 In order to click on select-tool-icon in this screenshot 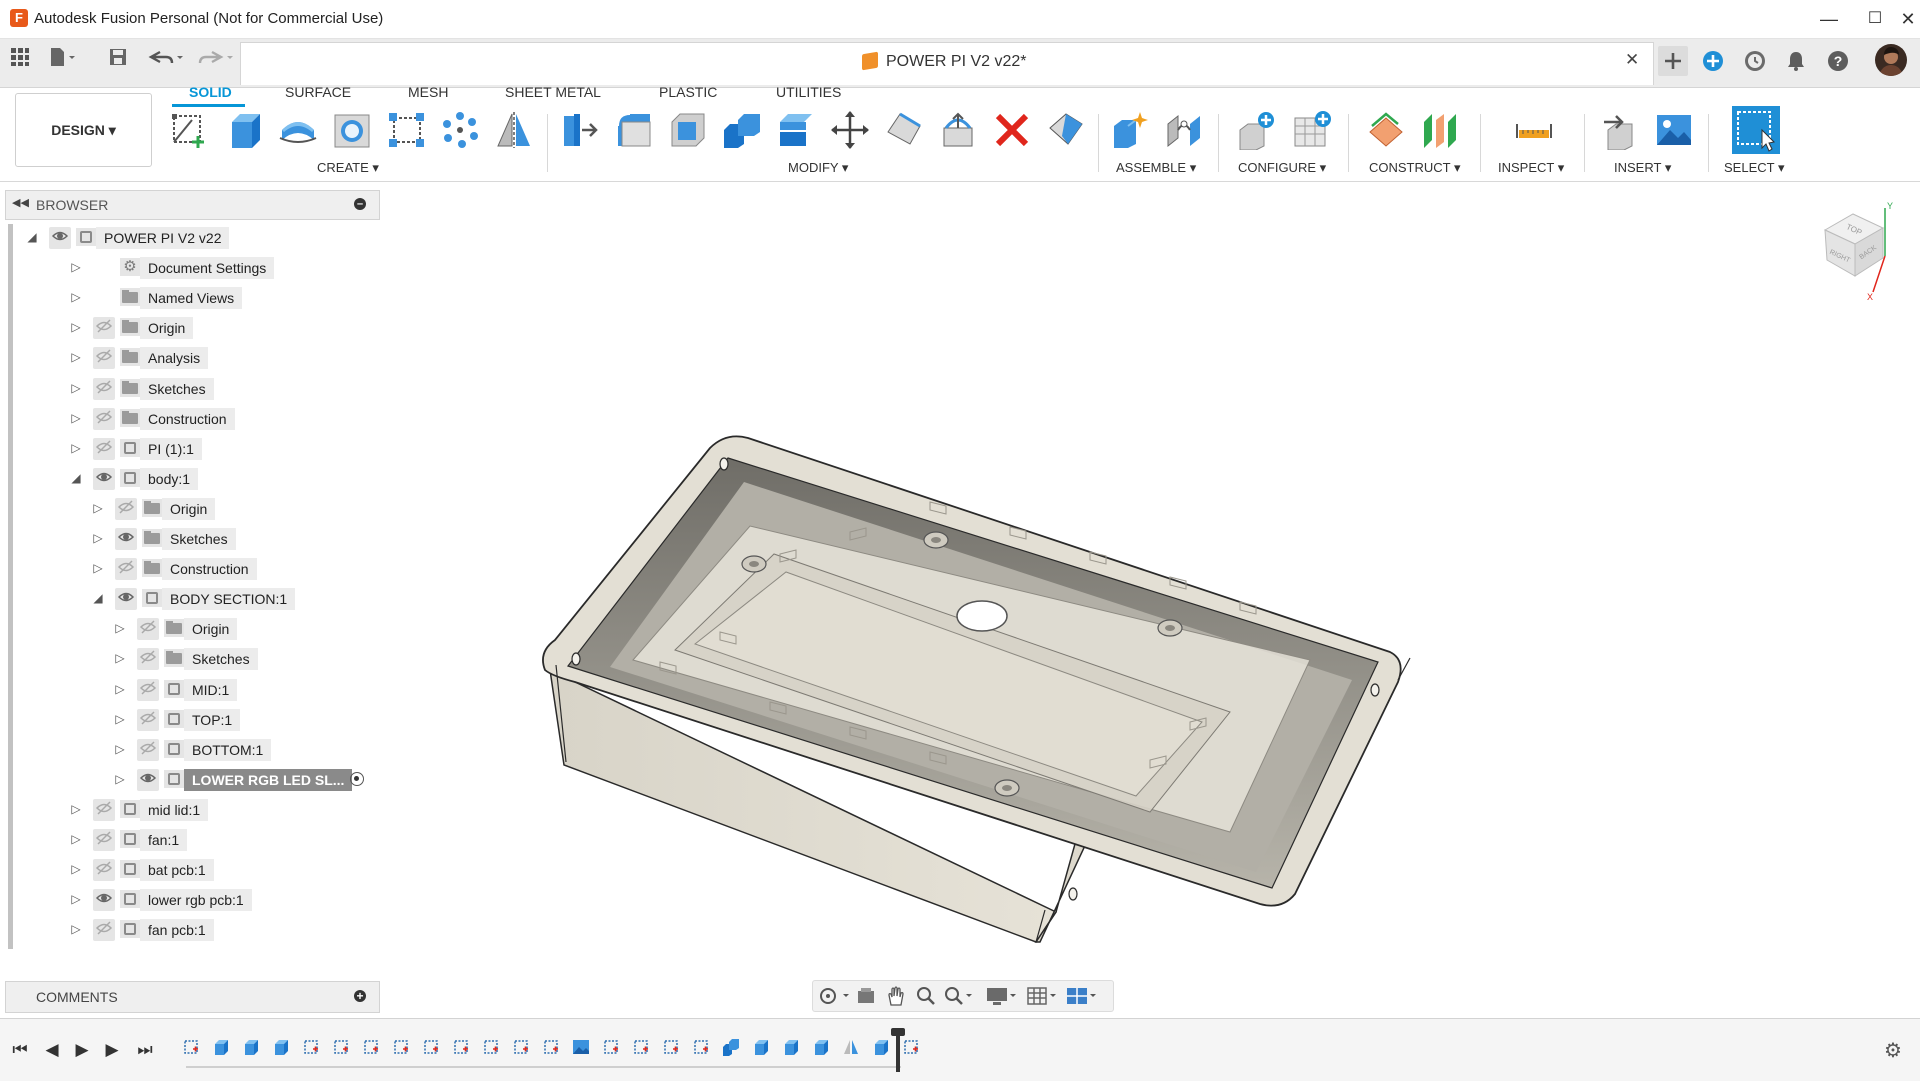, I will do `click(1756, 130)`.